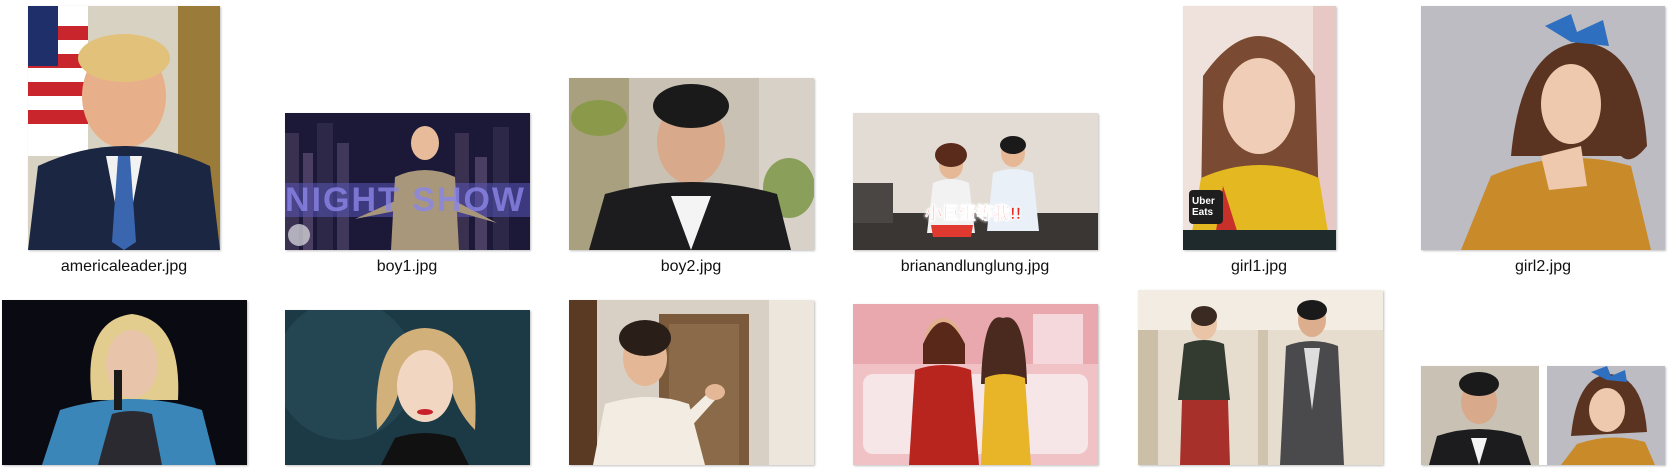 This screenshot has height=470, width=1671. Describe the element at coordinates (1203, 207) in the screenshot. I see `overlay-text: Uber Eats` at that location.